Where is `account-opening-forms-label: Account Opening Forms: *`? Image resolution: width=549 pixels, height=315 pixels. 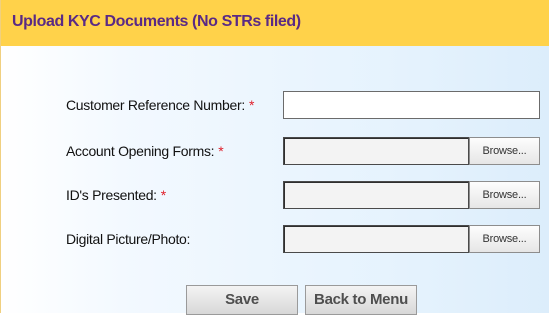
account-opening-forms-label: Account Opening Forms: * is located at coordinates (145, 151).